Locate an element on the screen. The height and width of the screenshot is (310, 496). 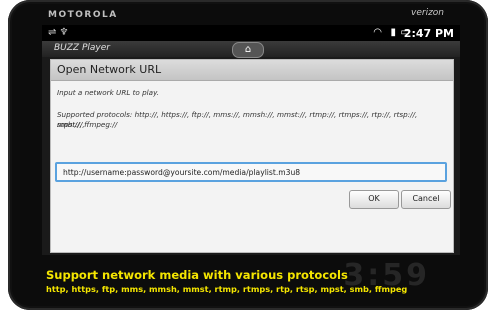
wifi-icon: ◠ is located at coordinates (377, 32).